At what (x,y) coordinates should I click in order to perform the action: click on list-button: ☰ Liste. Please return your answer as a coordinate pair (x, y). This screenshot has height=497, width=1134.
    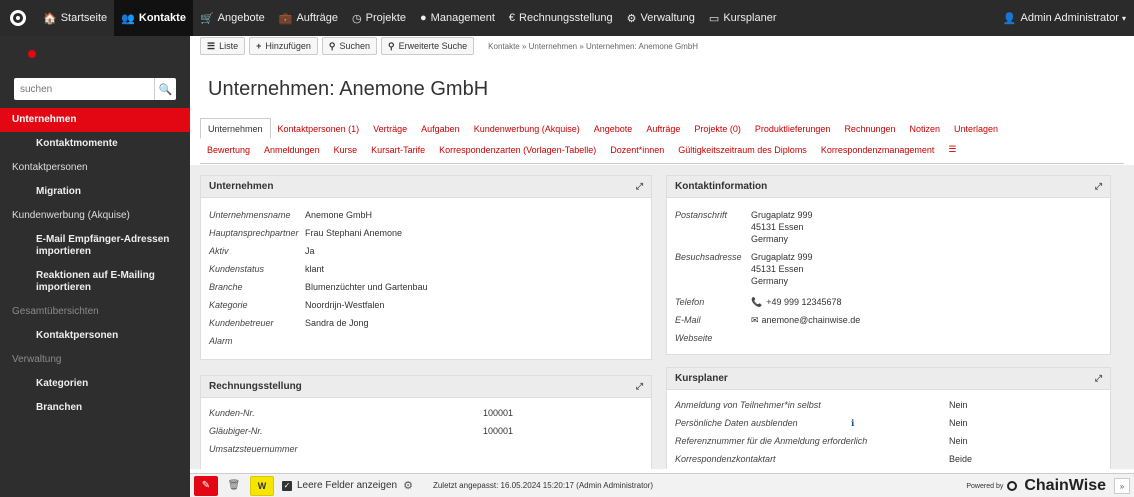
    Looking at the image, I should click on (223, 46).